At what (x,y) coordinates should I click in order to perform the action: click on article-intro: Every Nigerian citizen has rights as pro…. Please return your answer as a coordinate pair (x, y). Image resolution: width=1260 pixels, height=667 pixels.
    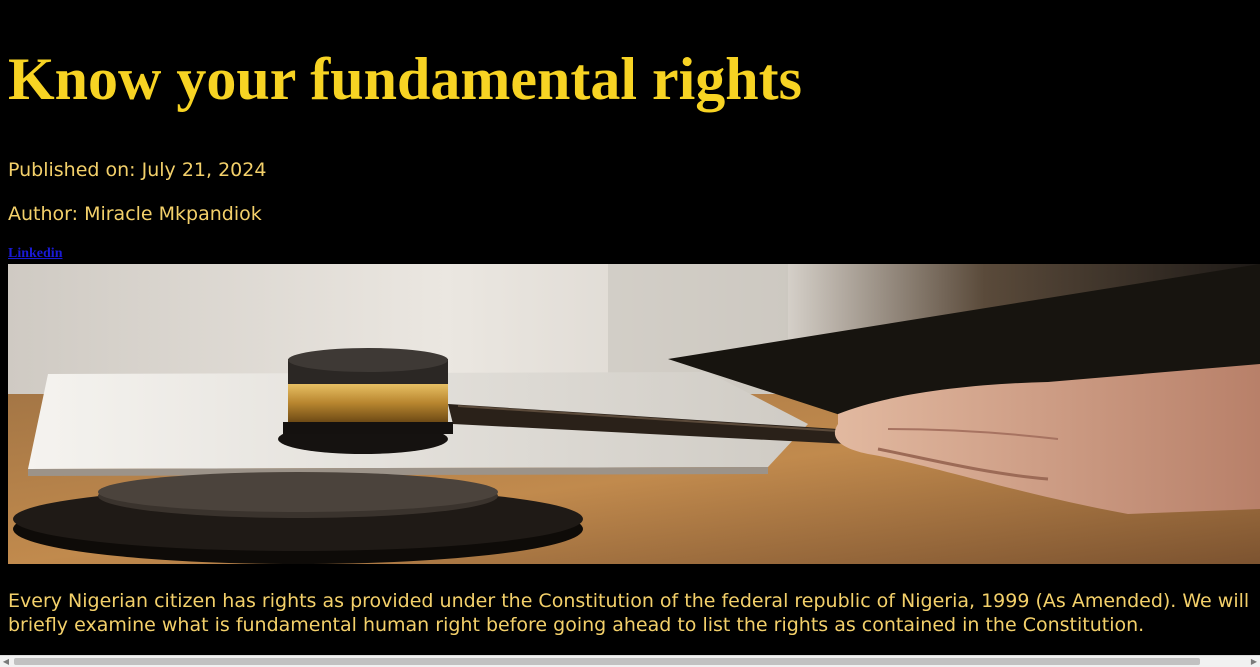
    Looking at the image, I should click on (629, 613).